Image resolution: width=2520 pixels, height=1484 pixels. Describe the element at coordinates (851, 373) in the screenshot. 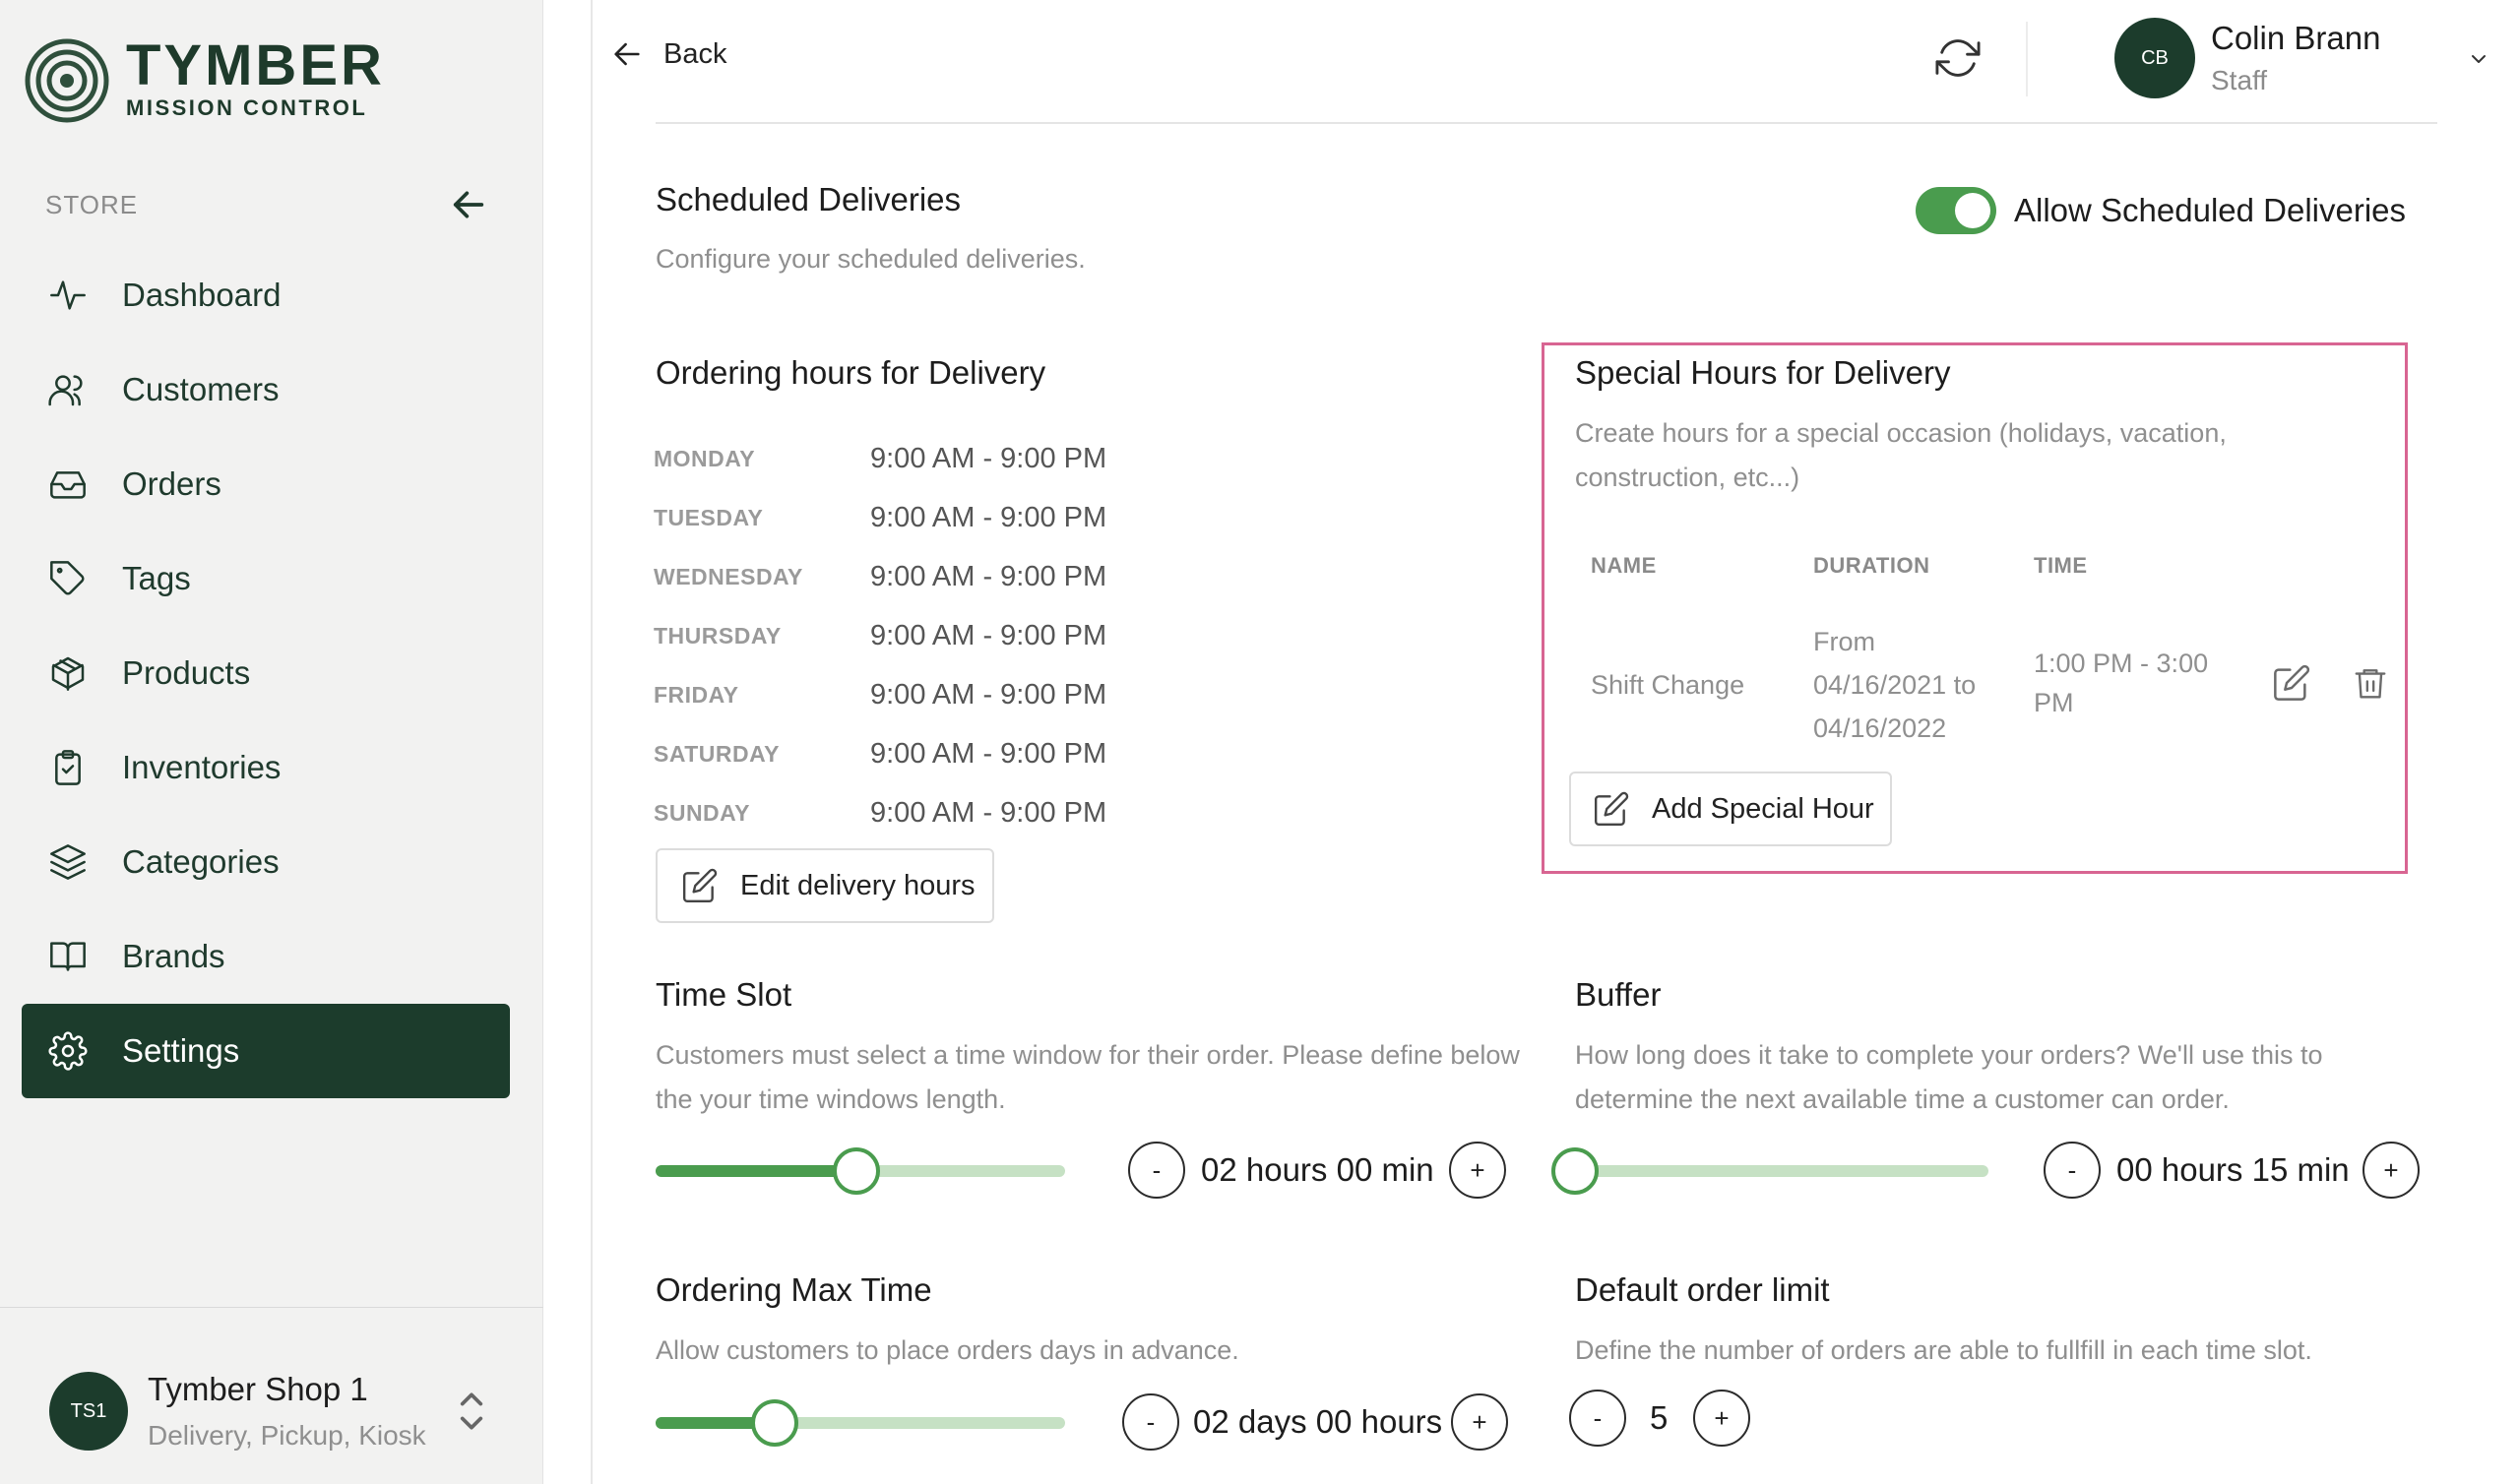

I see `ordering-hours-title: Ordering hours for Delivery` at that location.